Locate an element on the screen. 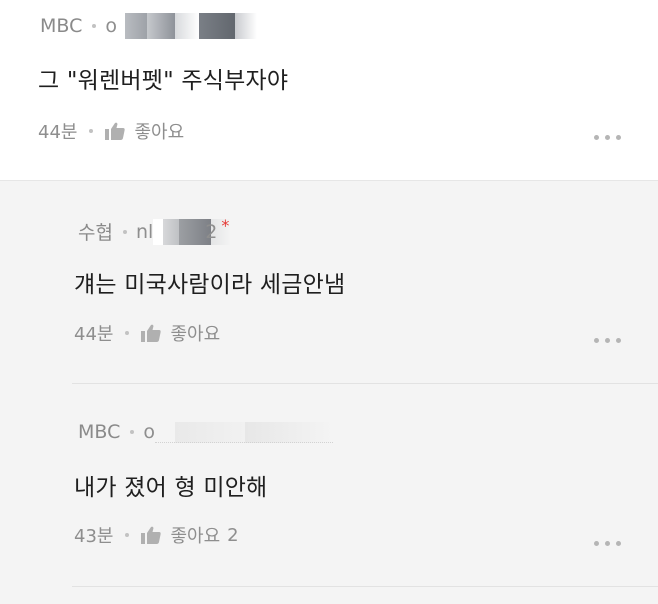  reply-actions: 43분 좋아요 2 is located at coordinates (156, 535).